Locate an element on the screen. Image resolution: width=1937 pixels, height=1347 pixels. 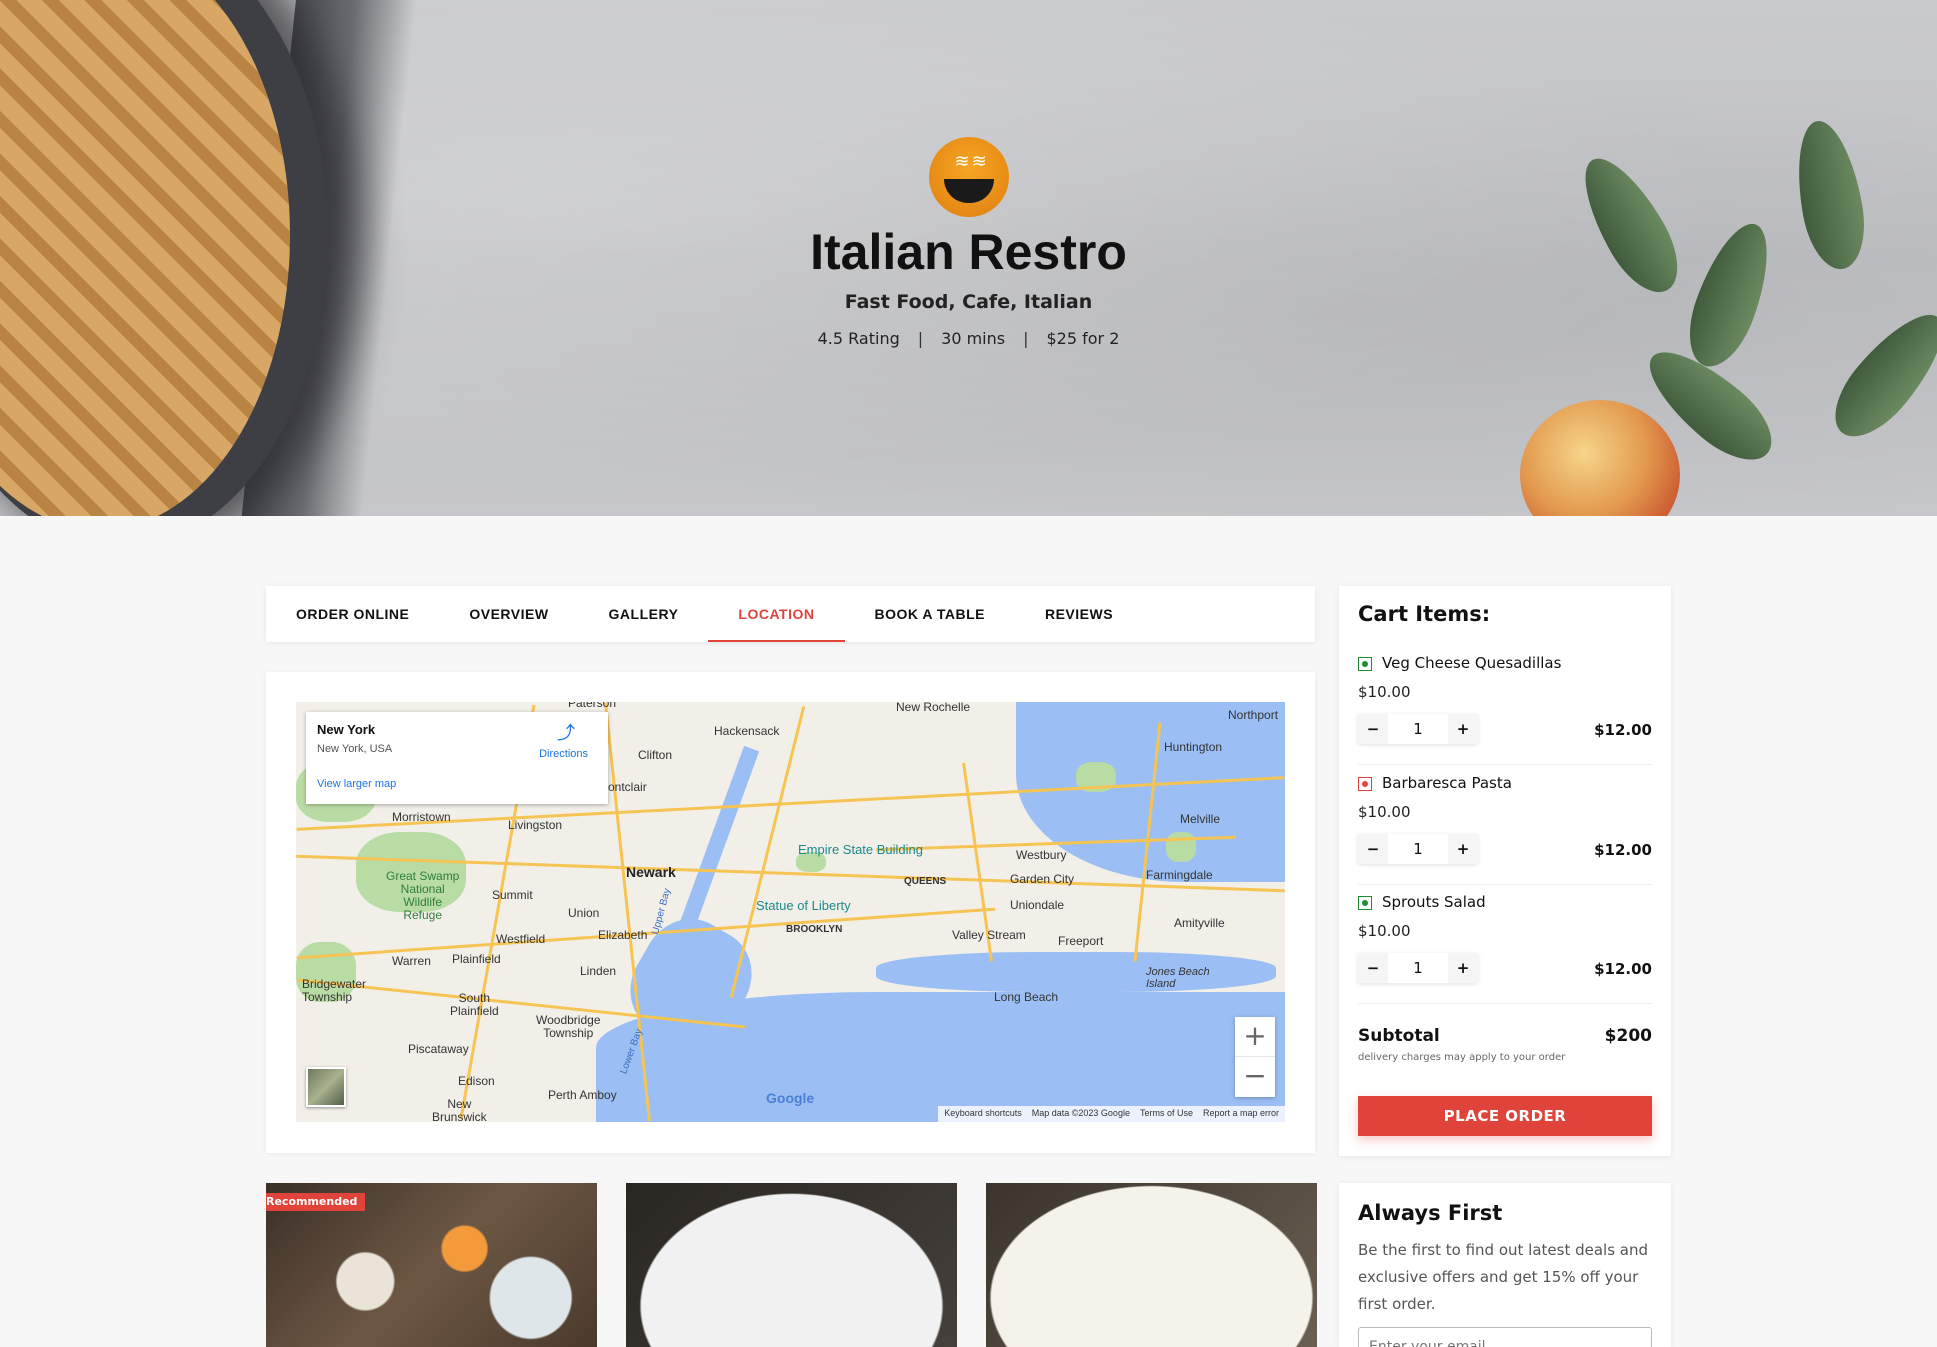
keyboard-shortcuts-link: Keyboard shortcuts is located at coordinates (983, 1114).